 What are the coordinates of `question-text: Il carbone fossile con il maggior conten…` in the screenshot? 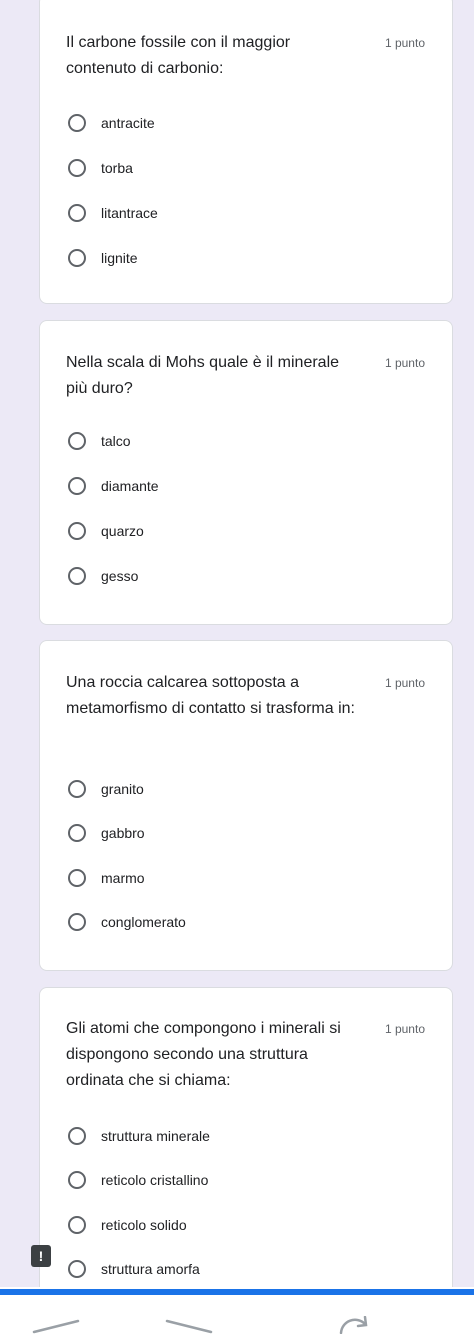 It's located at (178, 55).